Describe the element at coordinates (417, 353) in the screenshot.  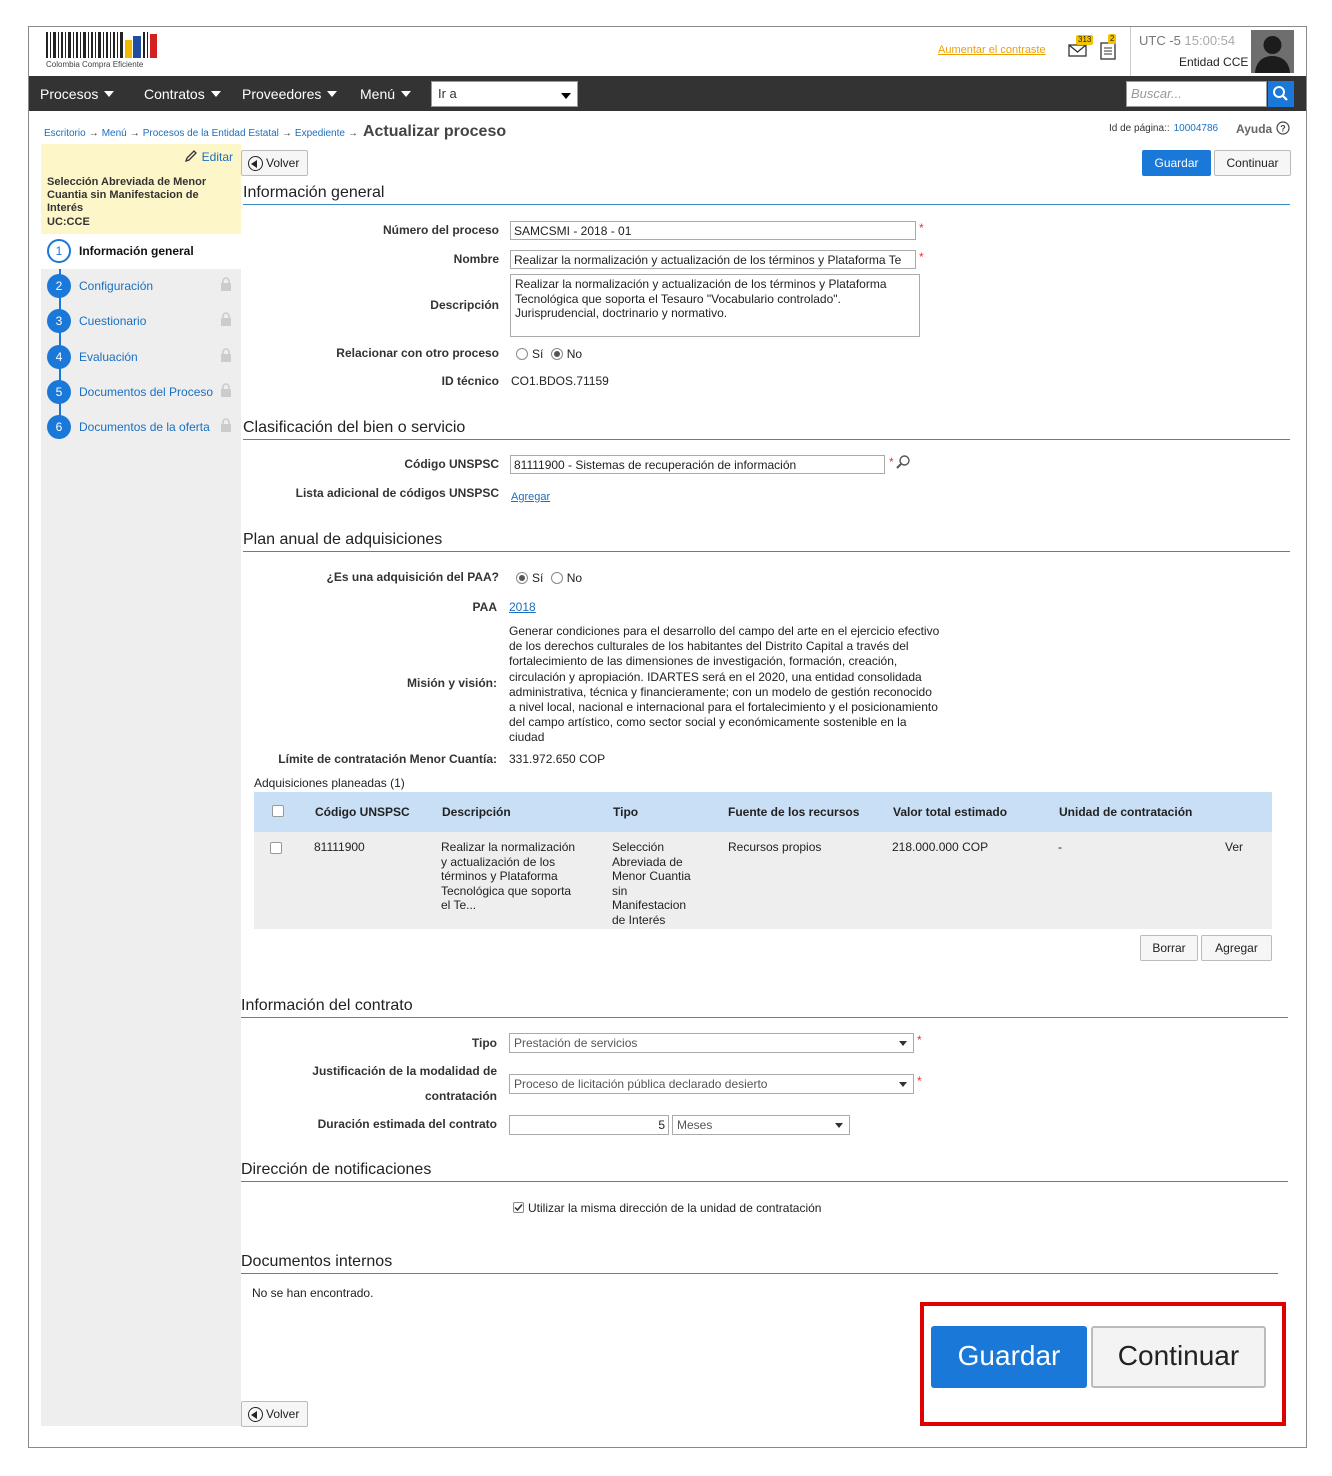
I see `relate-label: Relacionar con otro proceso` at that location.